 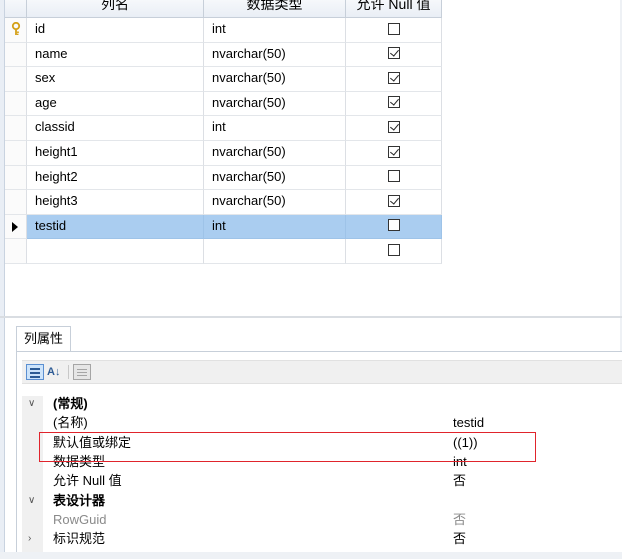 I want to click on property-label: 表设计器, so click(x=79, y=500).